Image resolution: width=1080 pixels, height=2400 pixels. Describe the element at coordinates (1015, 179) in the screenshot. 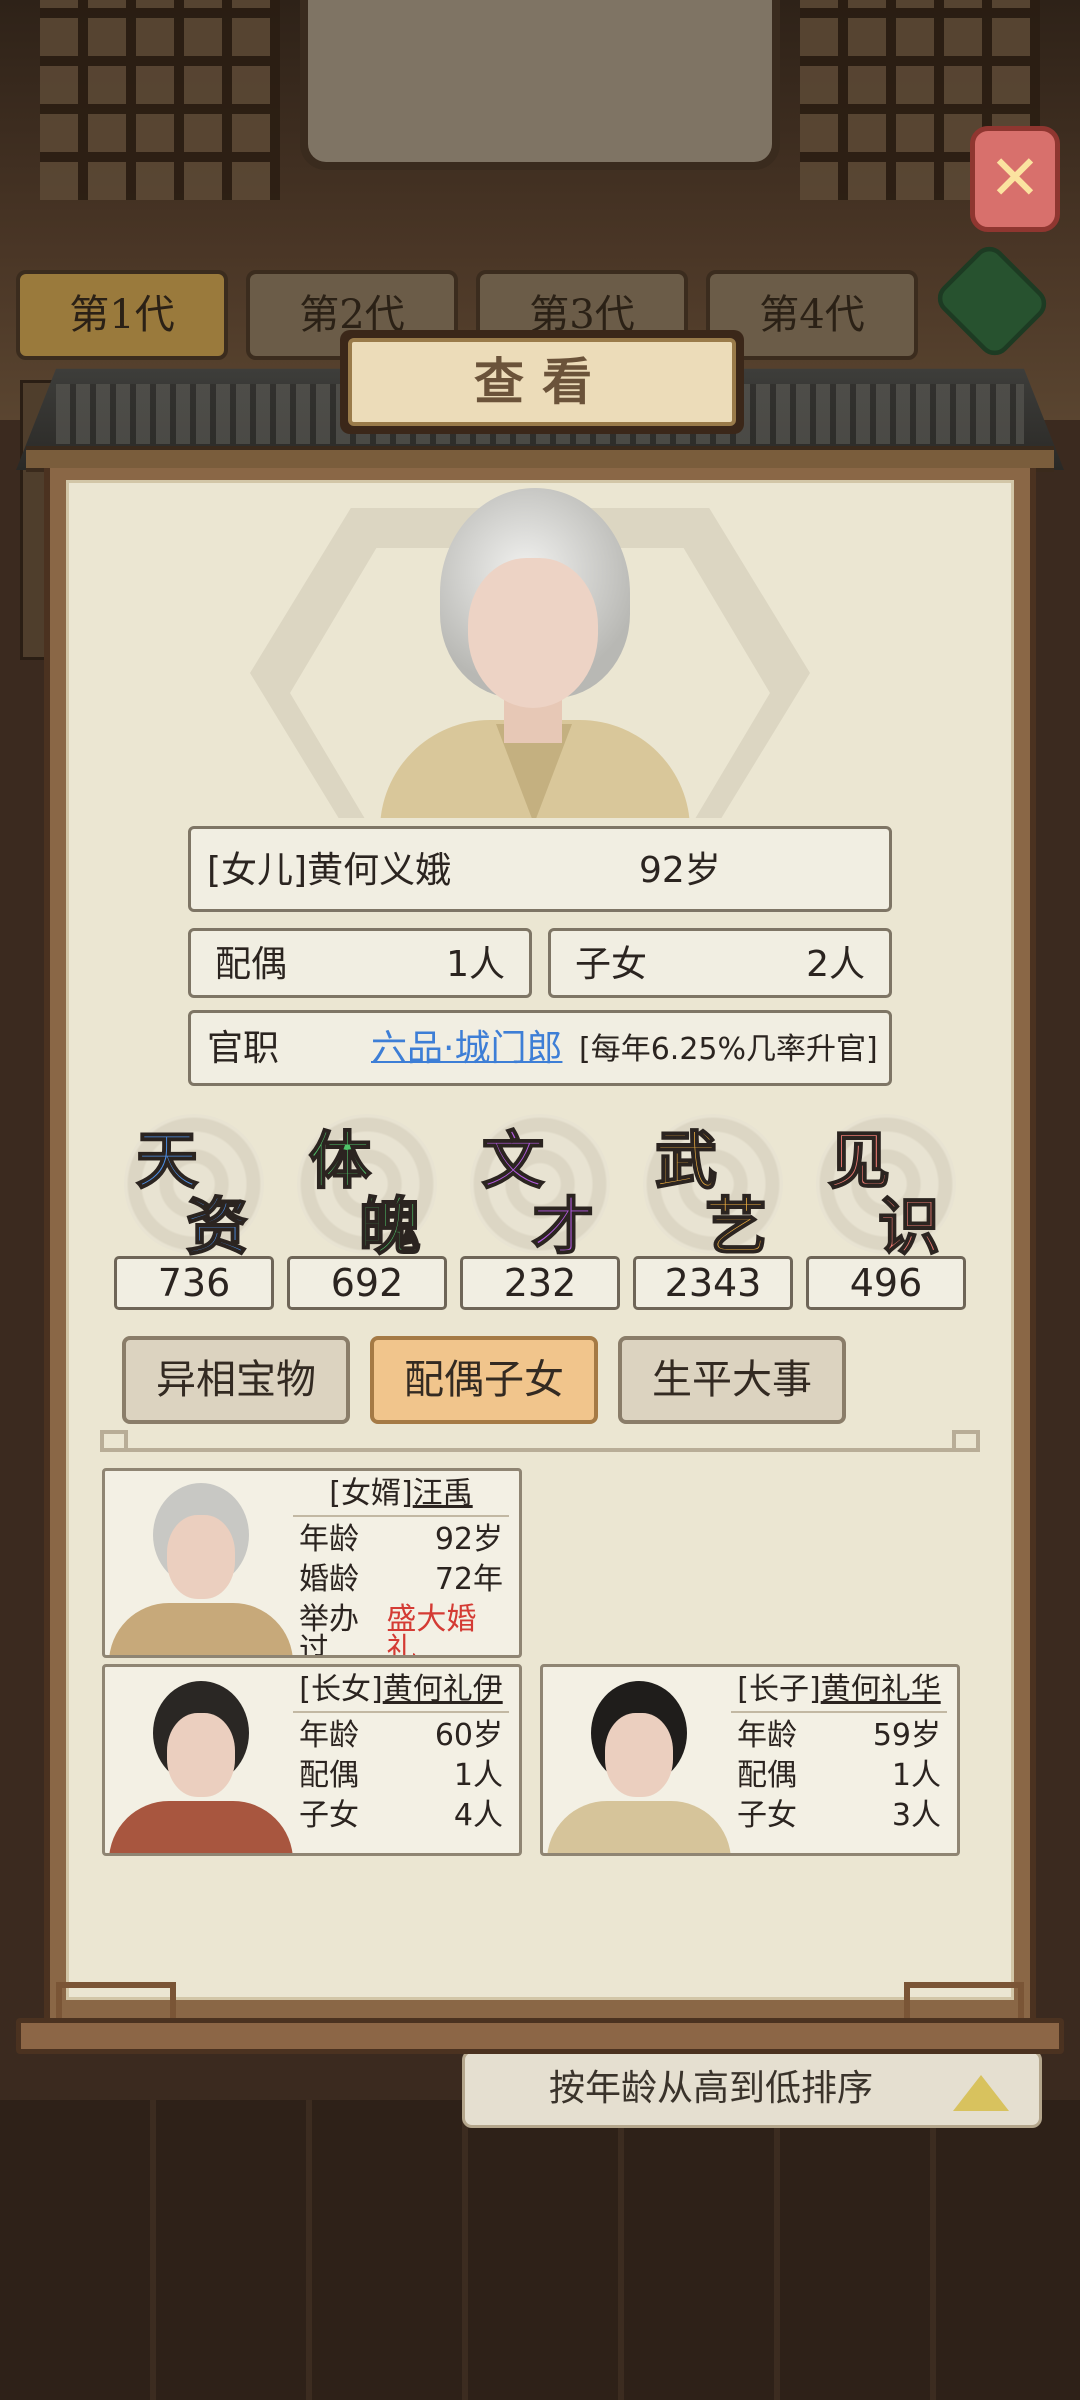

I see `close-button: ✕` at that location.